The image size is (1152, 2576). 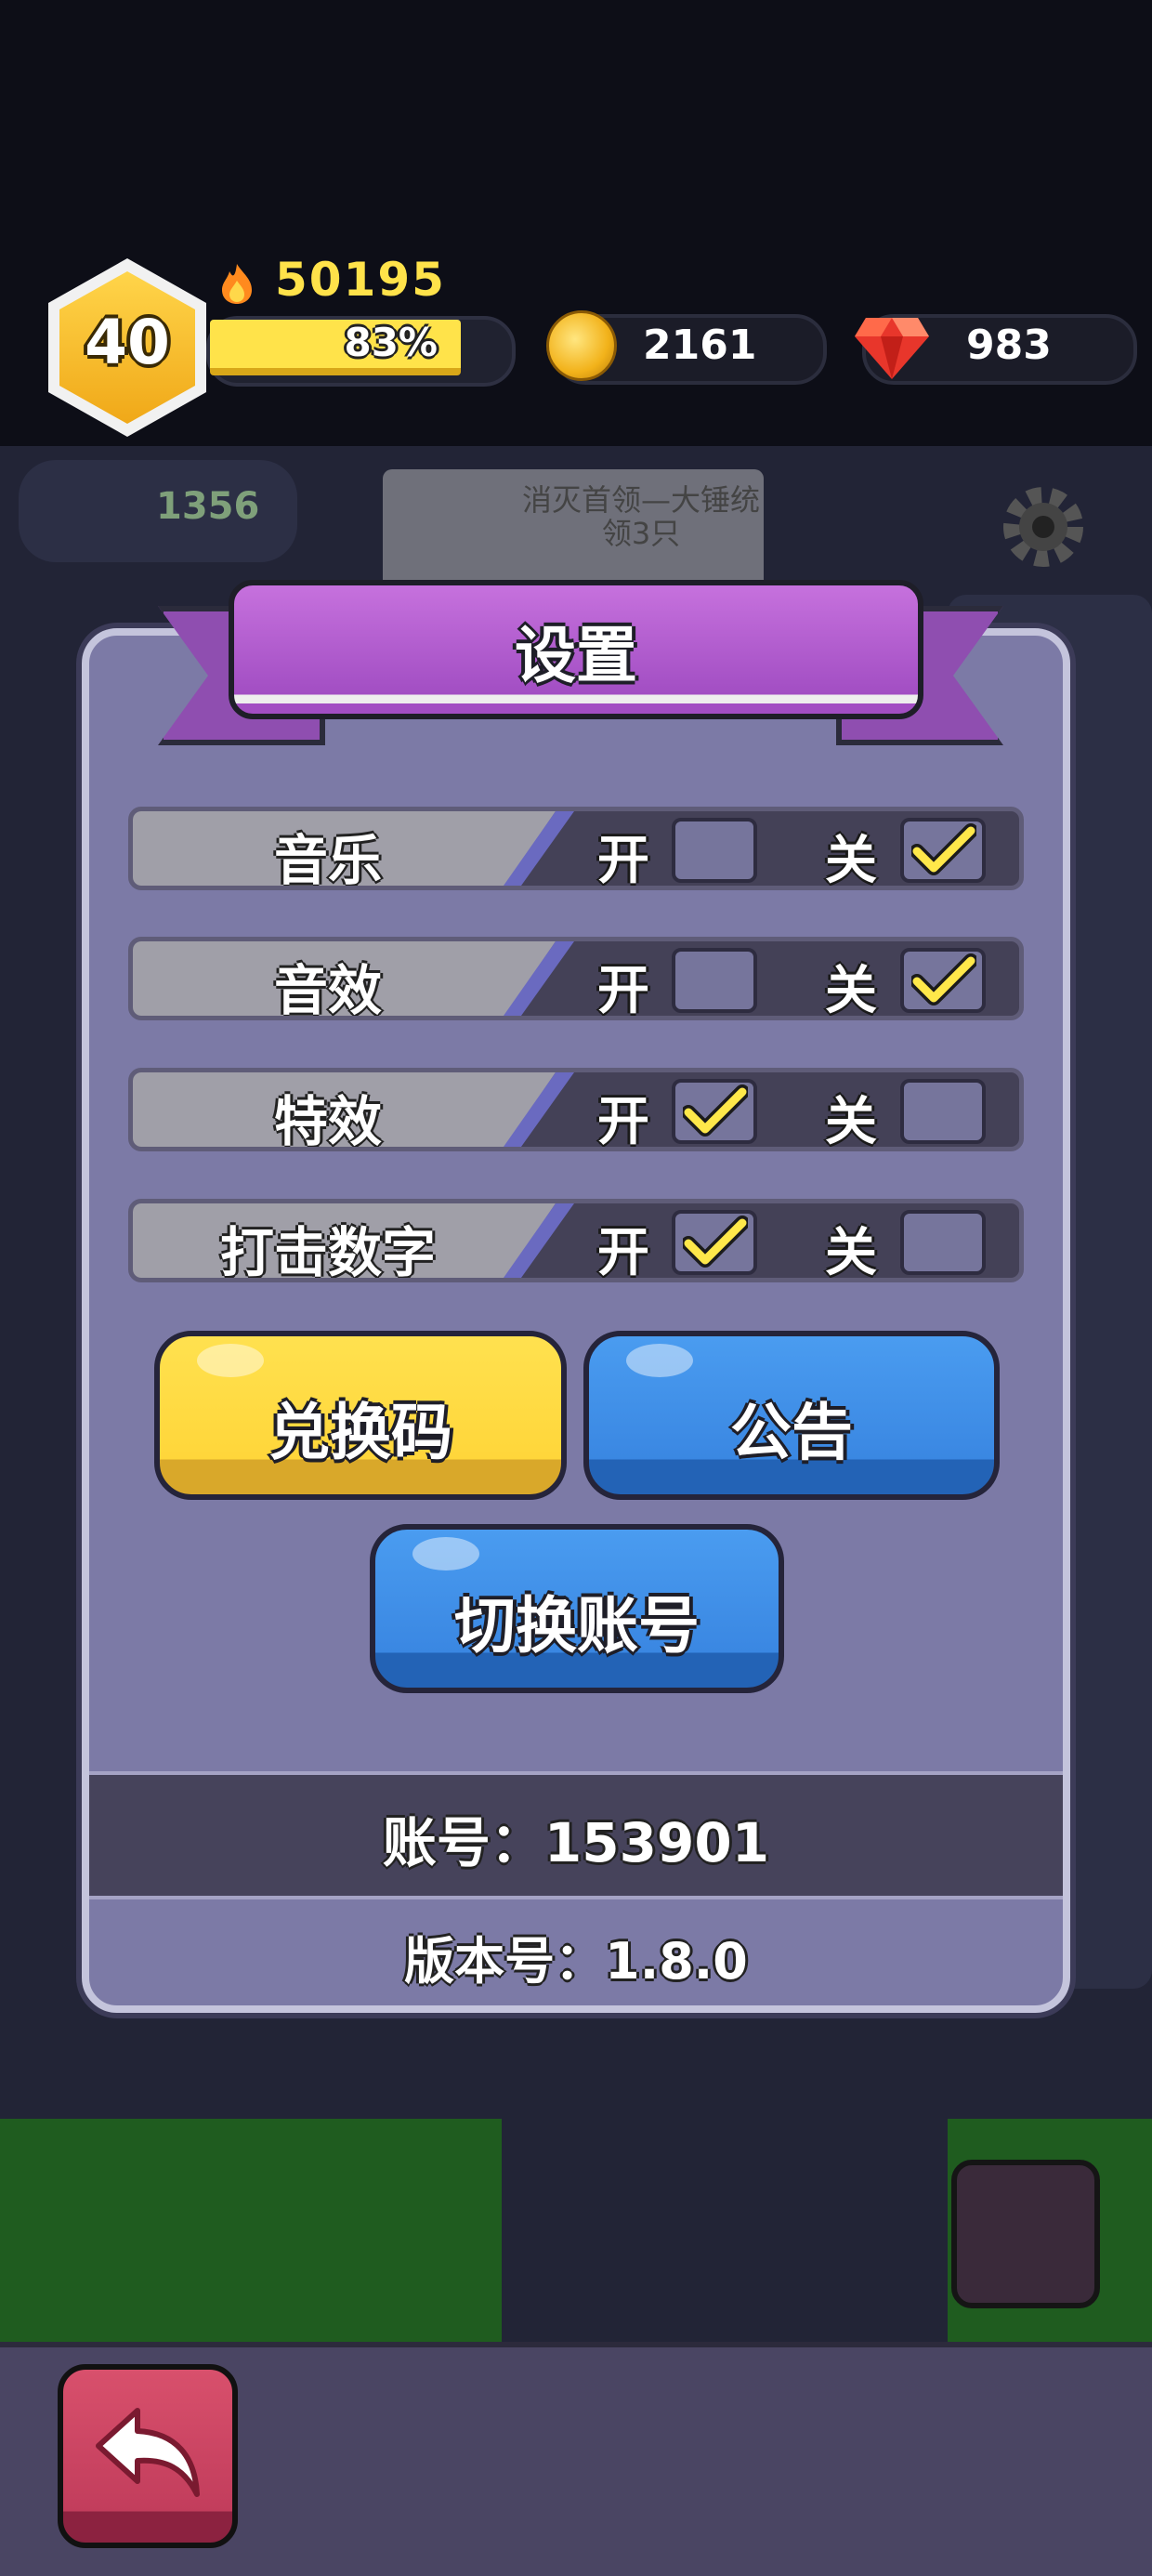 I want to click on redeem-code-button: 兑换码, so click(x=360, y=1415).